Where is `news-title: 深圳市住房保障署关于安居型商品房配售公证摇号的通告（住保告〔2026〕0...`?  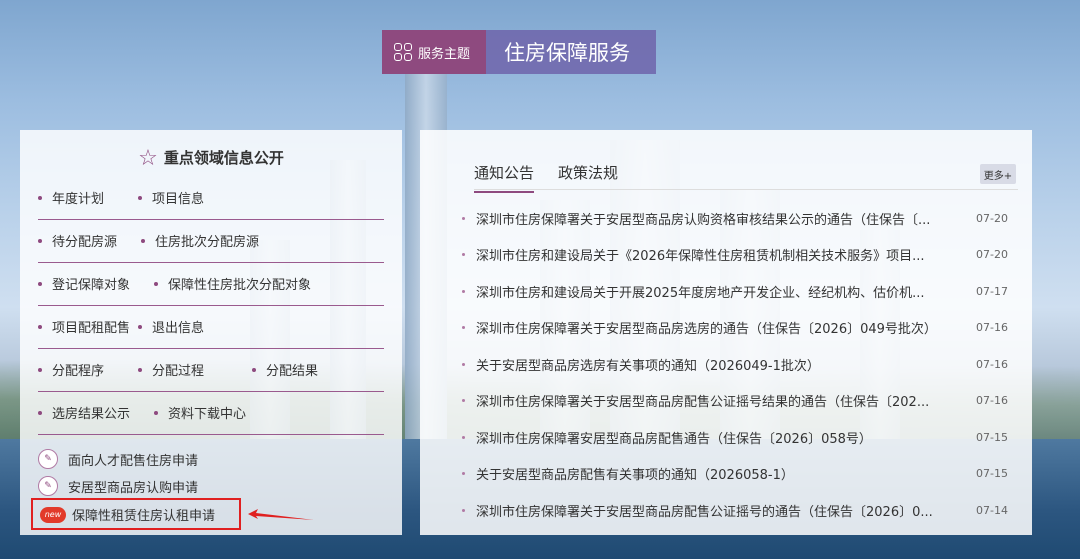 news-title: 深圳市住房保障署关于安居型商品房配售公证摇号的通告（住保告〔2026〕0... is located at coordinates (717, 510).